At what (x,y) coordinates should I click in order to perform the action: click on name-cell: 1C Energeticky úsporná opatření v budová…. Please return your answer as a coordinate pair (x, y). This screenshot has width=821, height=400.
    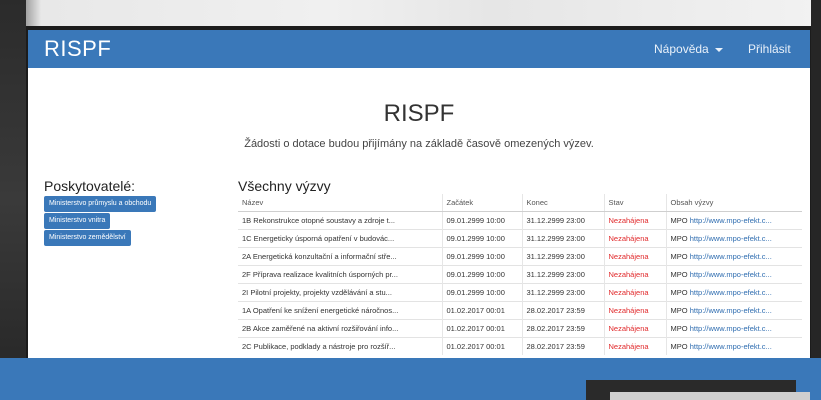
    Looking at the image, I should click on (340, 238).